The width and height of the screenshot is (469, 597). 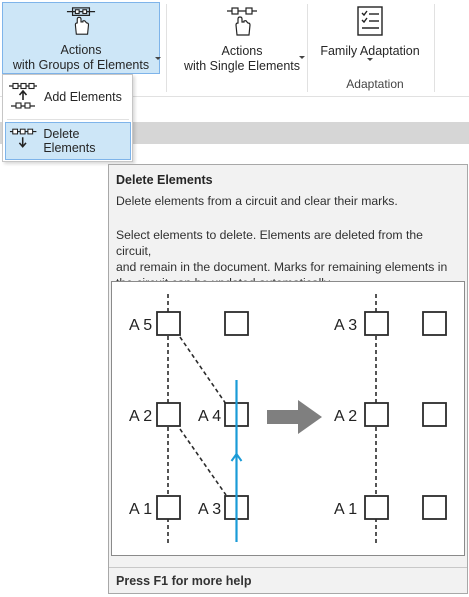 I want to click on group-elements-hand-icon, so click(x=81, y=21).